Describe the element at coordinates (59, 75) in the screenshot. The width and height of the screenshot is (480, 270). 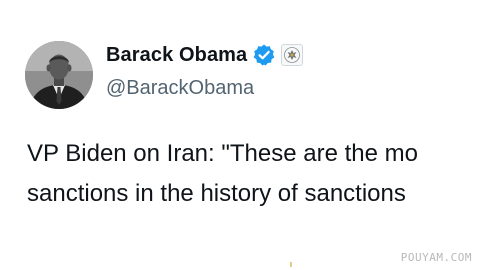
I see `author-avatar` at that location.